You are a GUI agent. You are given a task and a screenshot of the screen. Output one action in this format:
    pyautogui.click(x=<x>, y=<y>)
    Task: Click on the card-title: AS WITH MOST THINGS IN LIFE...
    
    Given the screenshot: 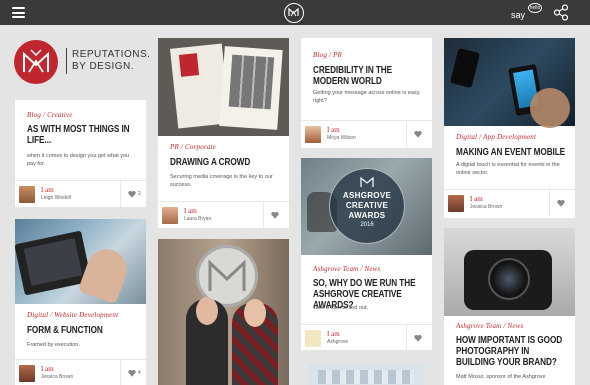 What is the action you would take?
    pyautogui.click(x=80, y=135)
    